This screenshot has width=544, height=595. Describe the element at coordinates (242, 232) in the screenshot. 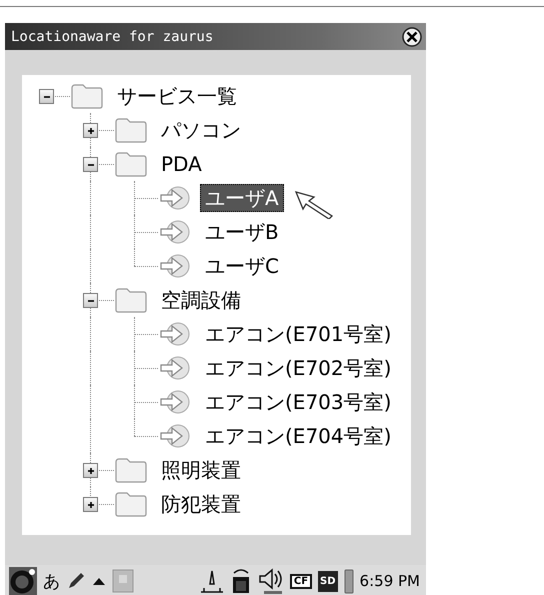

I see `tree-item: ユーザB` at that location.